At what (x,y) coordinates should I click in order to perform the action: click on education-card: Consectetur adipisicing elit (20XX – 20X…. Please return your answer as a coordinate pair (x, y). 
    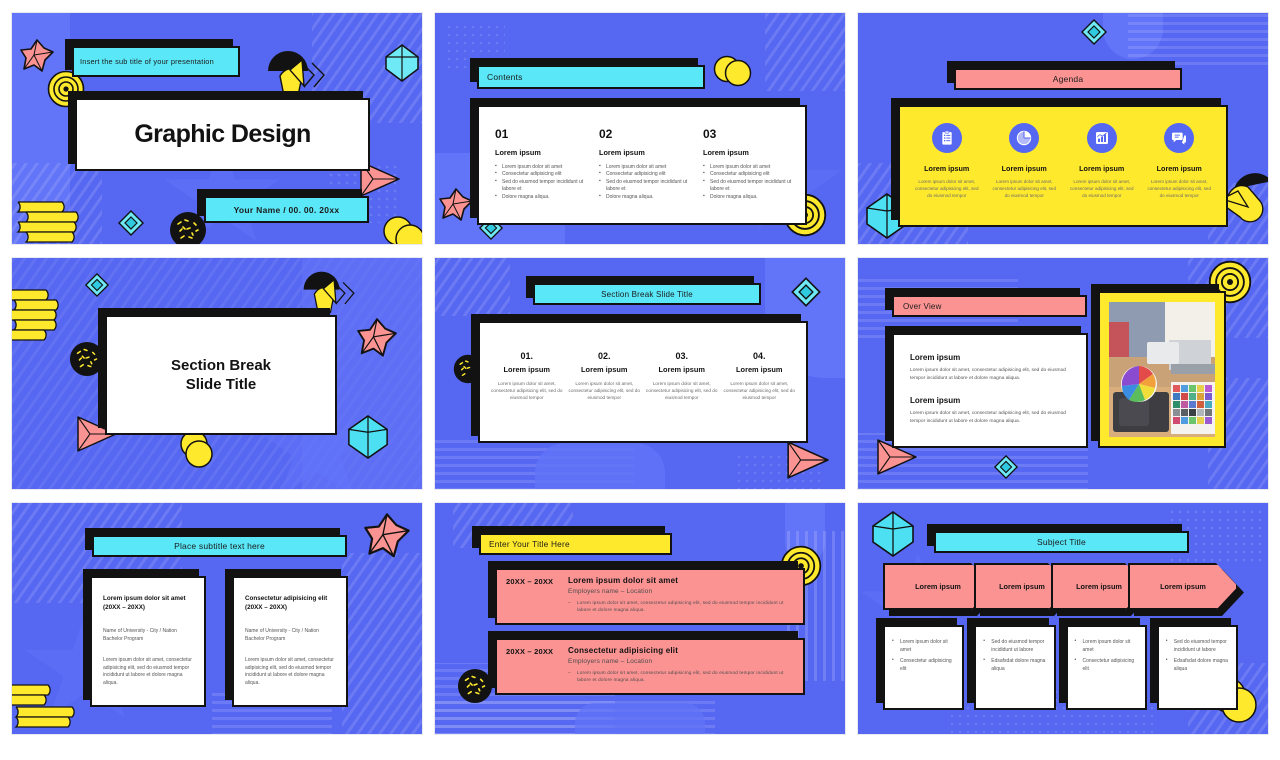
    Looking at the image, I should click on (286, 638).